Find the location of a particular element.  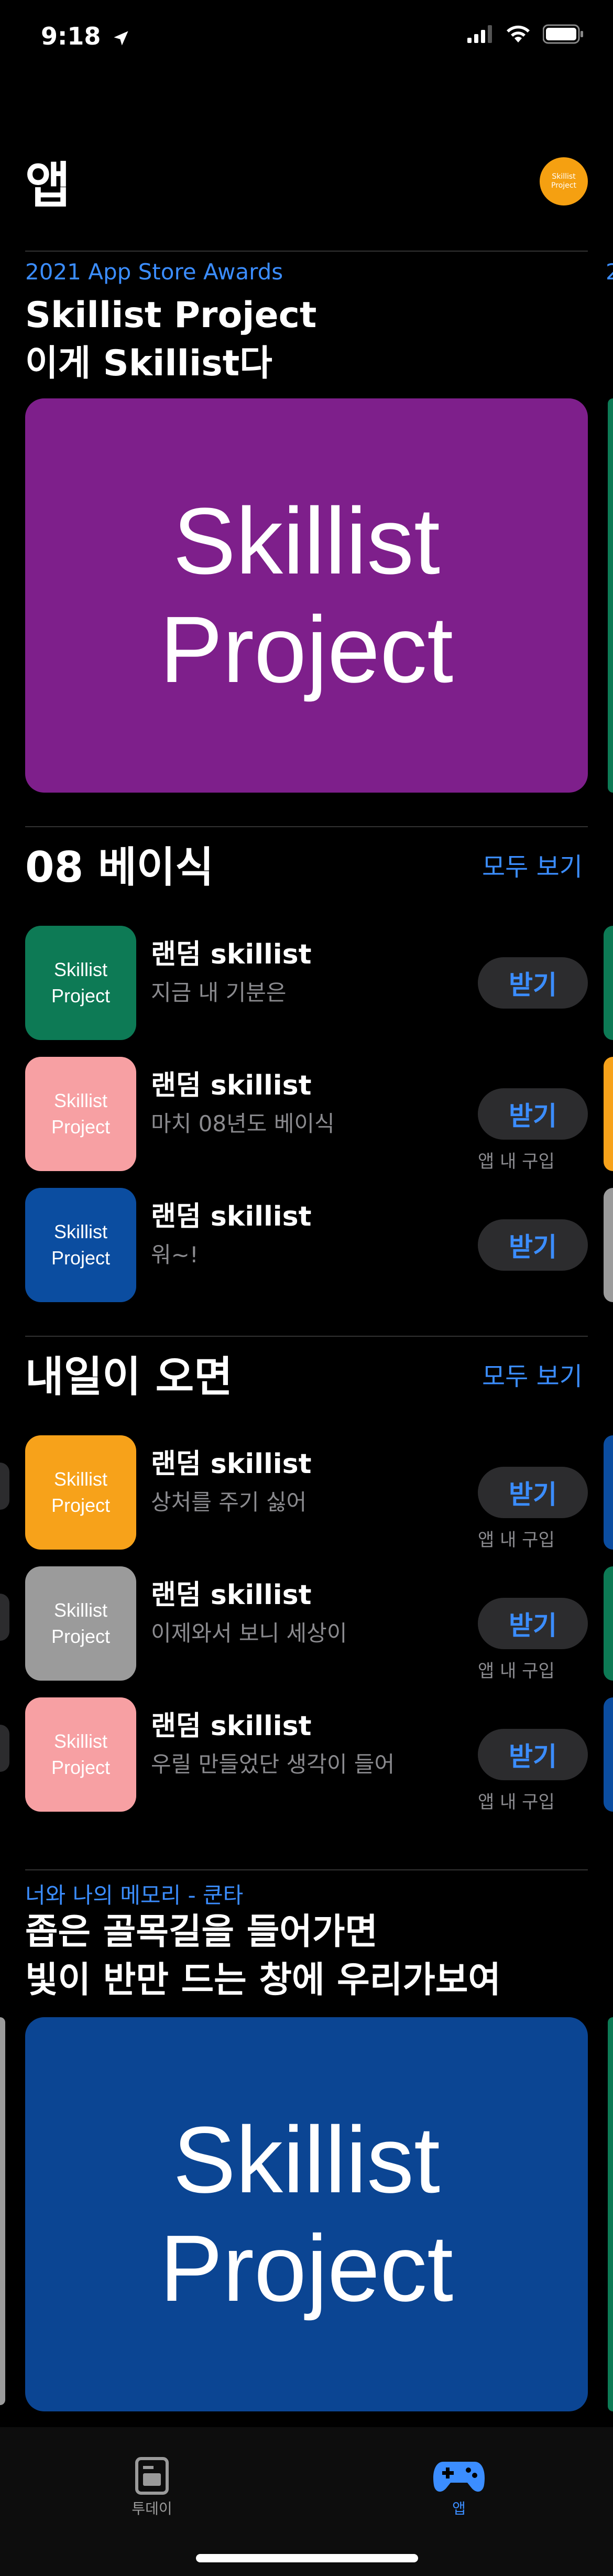

tab-today: 투데이 is located at coordinates (152, 2487).